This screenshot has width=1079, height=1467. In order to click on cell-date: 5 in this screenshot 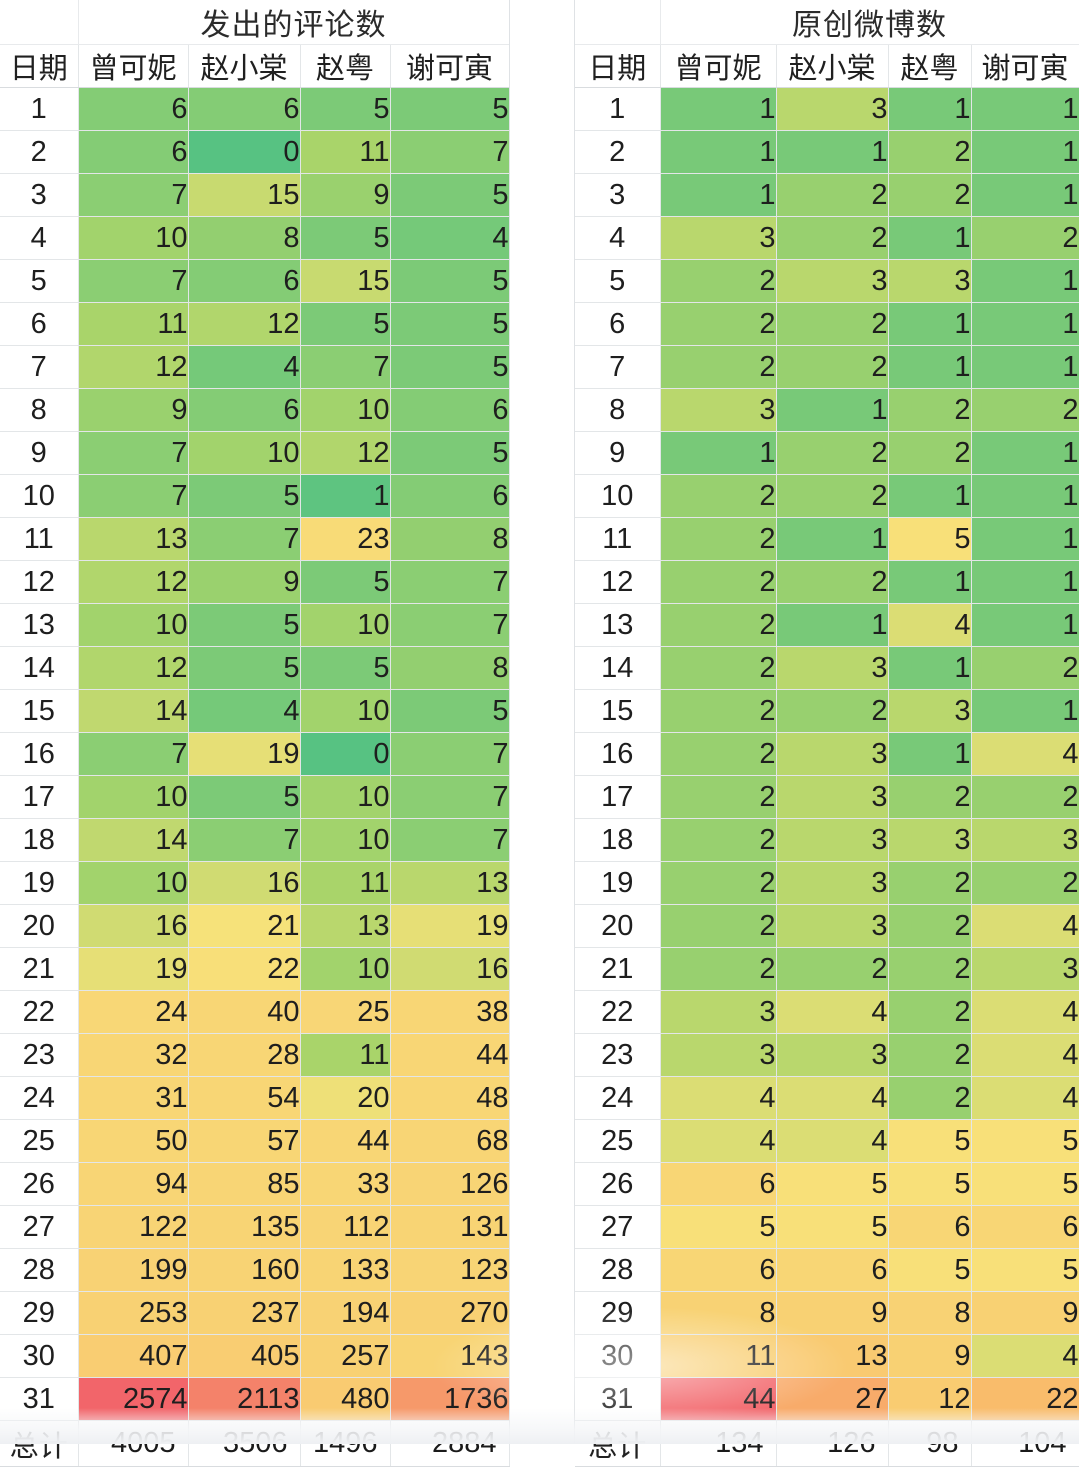, I will do `click(618, 281)`.